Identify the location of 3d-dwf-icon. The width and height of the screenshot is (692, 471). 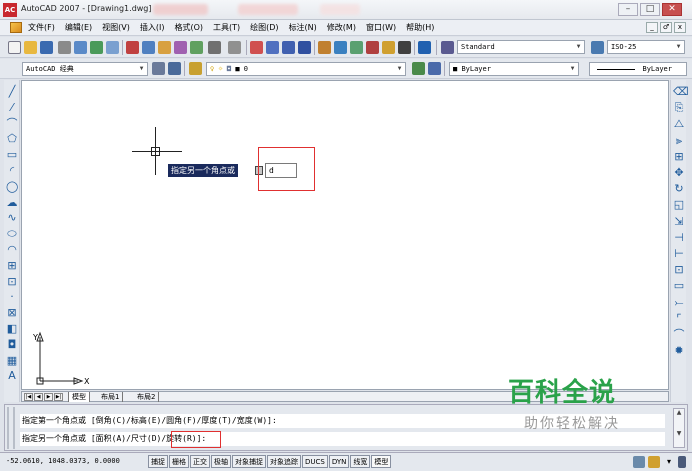
(112, 47).